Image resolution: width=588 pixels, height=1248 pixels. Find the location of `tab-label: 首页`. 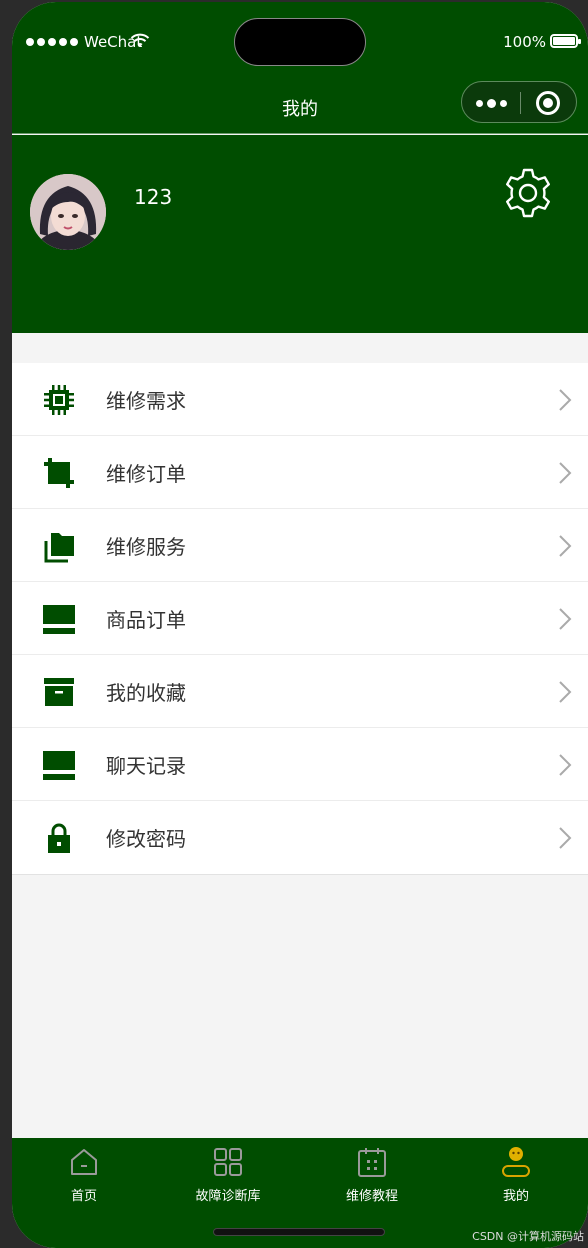

tab-label: 首页 is located at coordinates (83, 1196).